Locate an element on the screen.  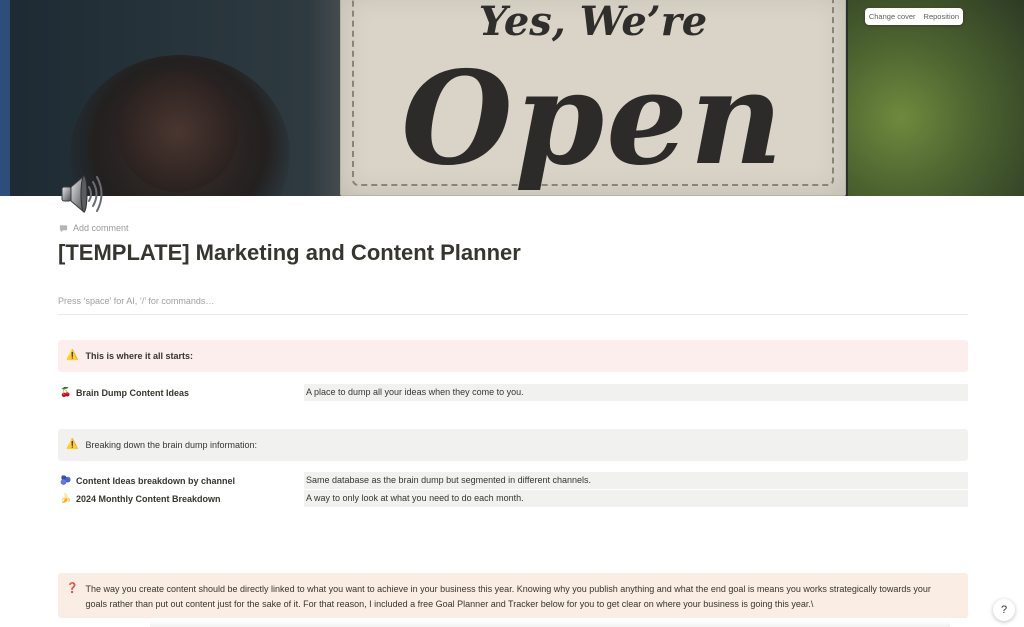
change-cover-button: Change cover is located at coordinates (892, 16).